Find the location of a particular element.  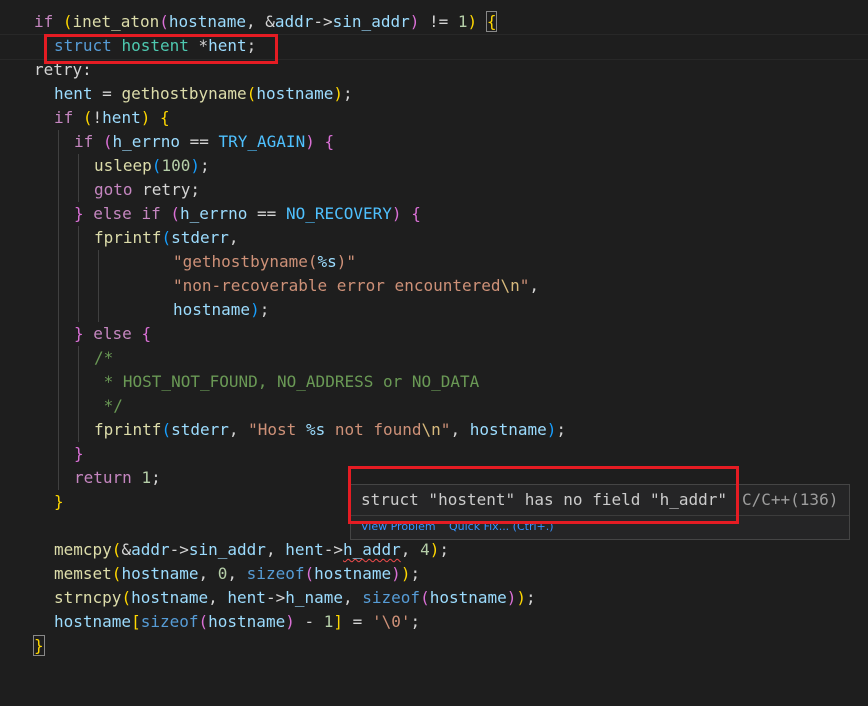

code-token: return is located at coordinates (103, 477).